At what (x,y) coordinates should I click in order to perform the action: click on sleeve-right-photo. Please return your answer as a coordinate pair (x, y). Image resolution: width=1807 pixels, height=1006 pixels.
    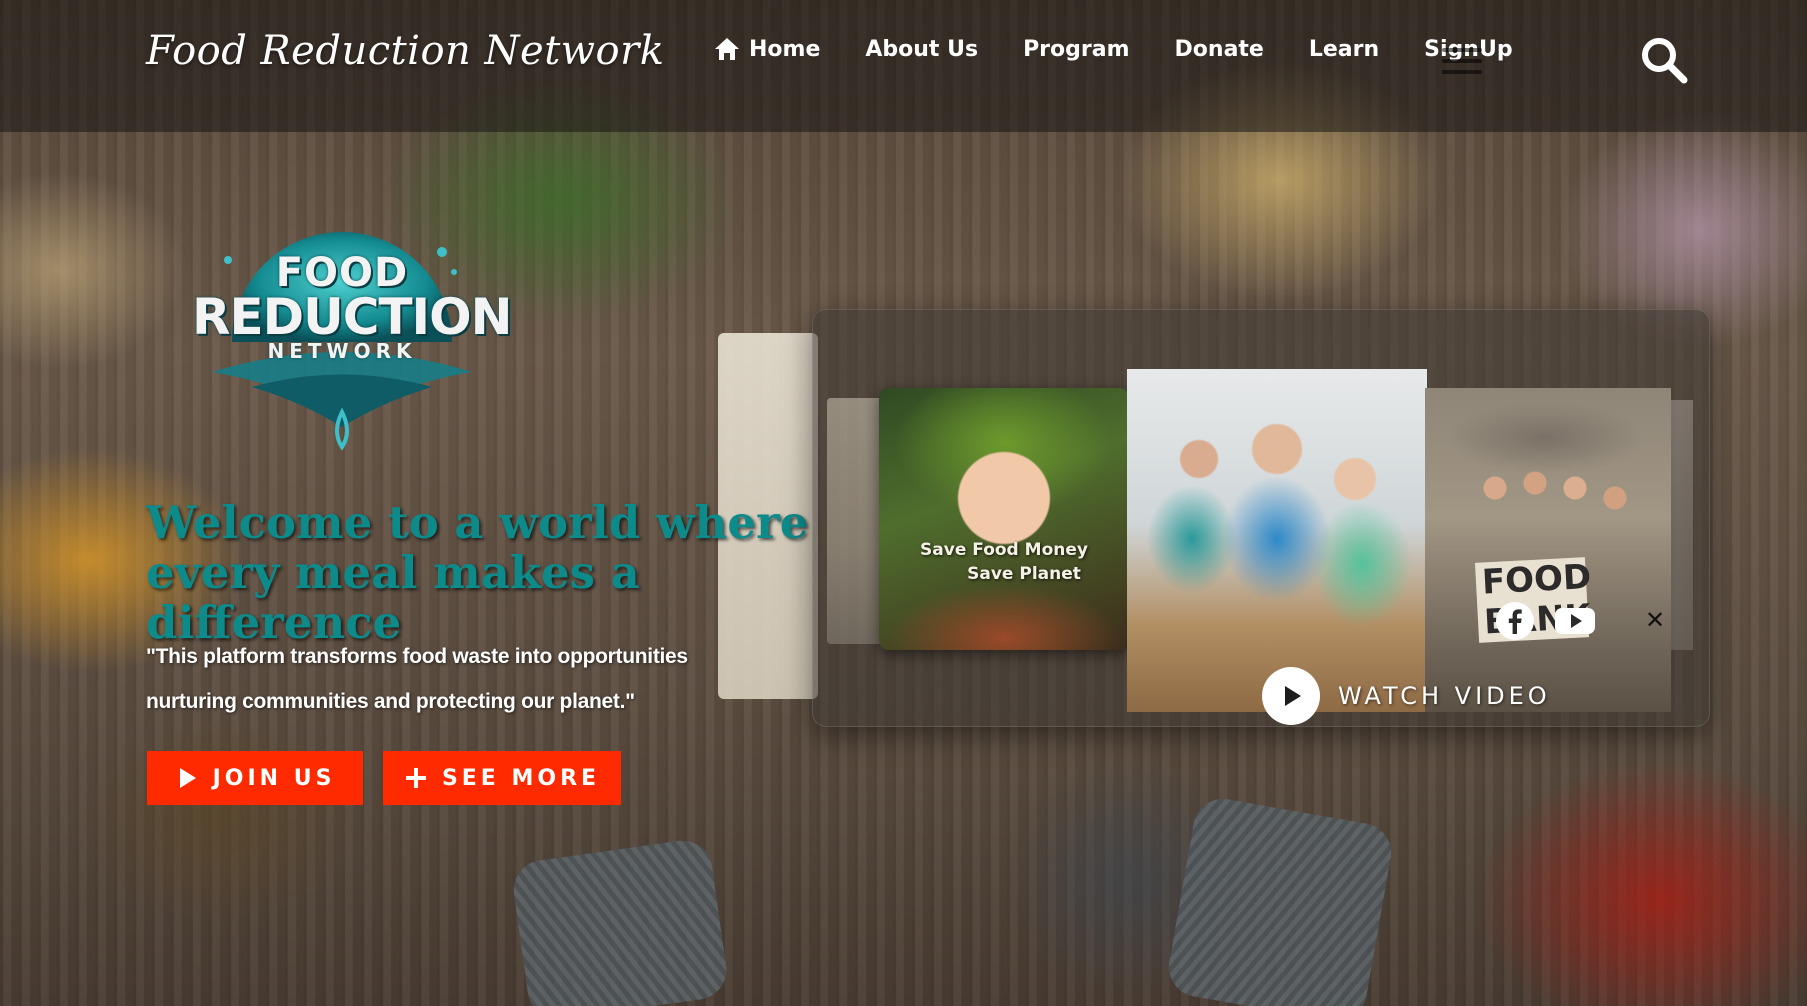
    Looking at the image, I should click on (1280, 900).